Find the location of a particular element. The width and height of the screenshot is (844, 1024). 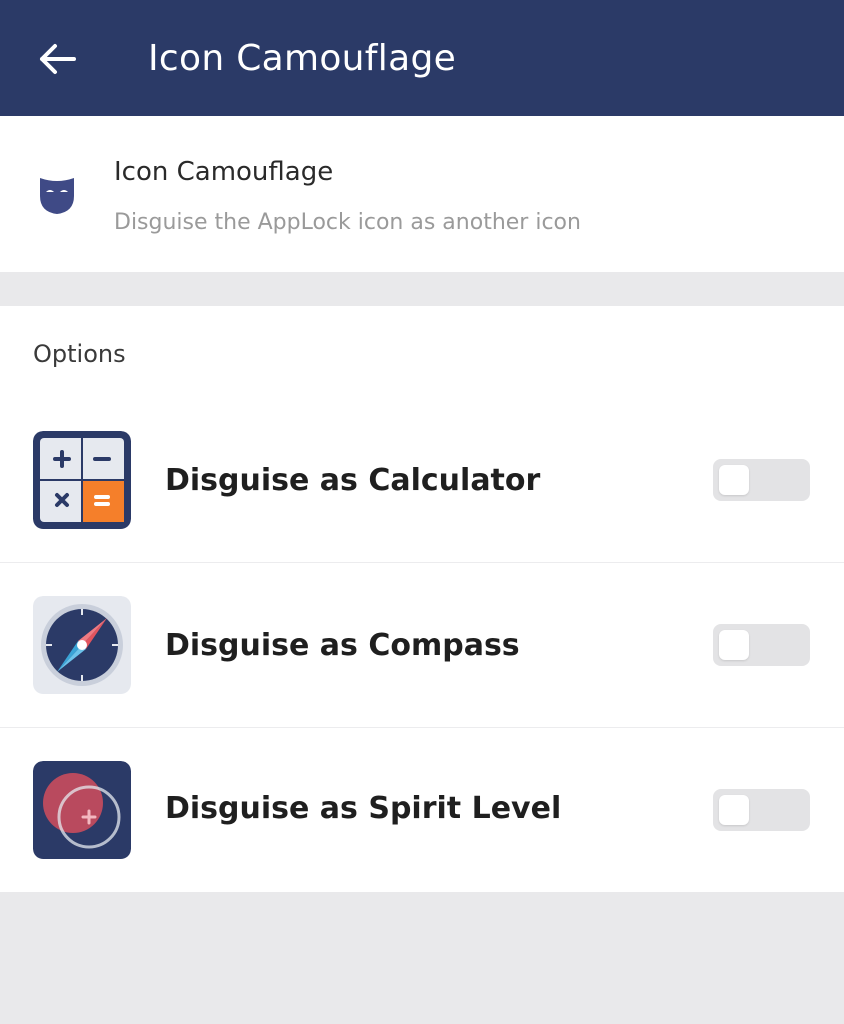

page-title: Icon Camouflage is located at coordinates (302, 58).